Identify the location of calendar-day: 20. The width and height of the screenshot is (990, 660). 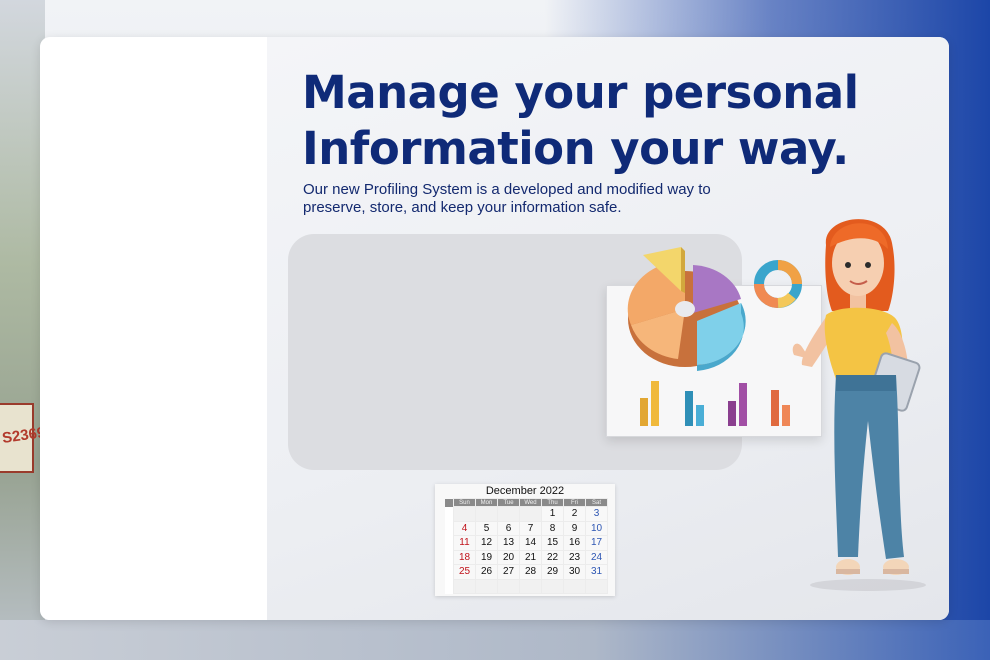
(508, 557).